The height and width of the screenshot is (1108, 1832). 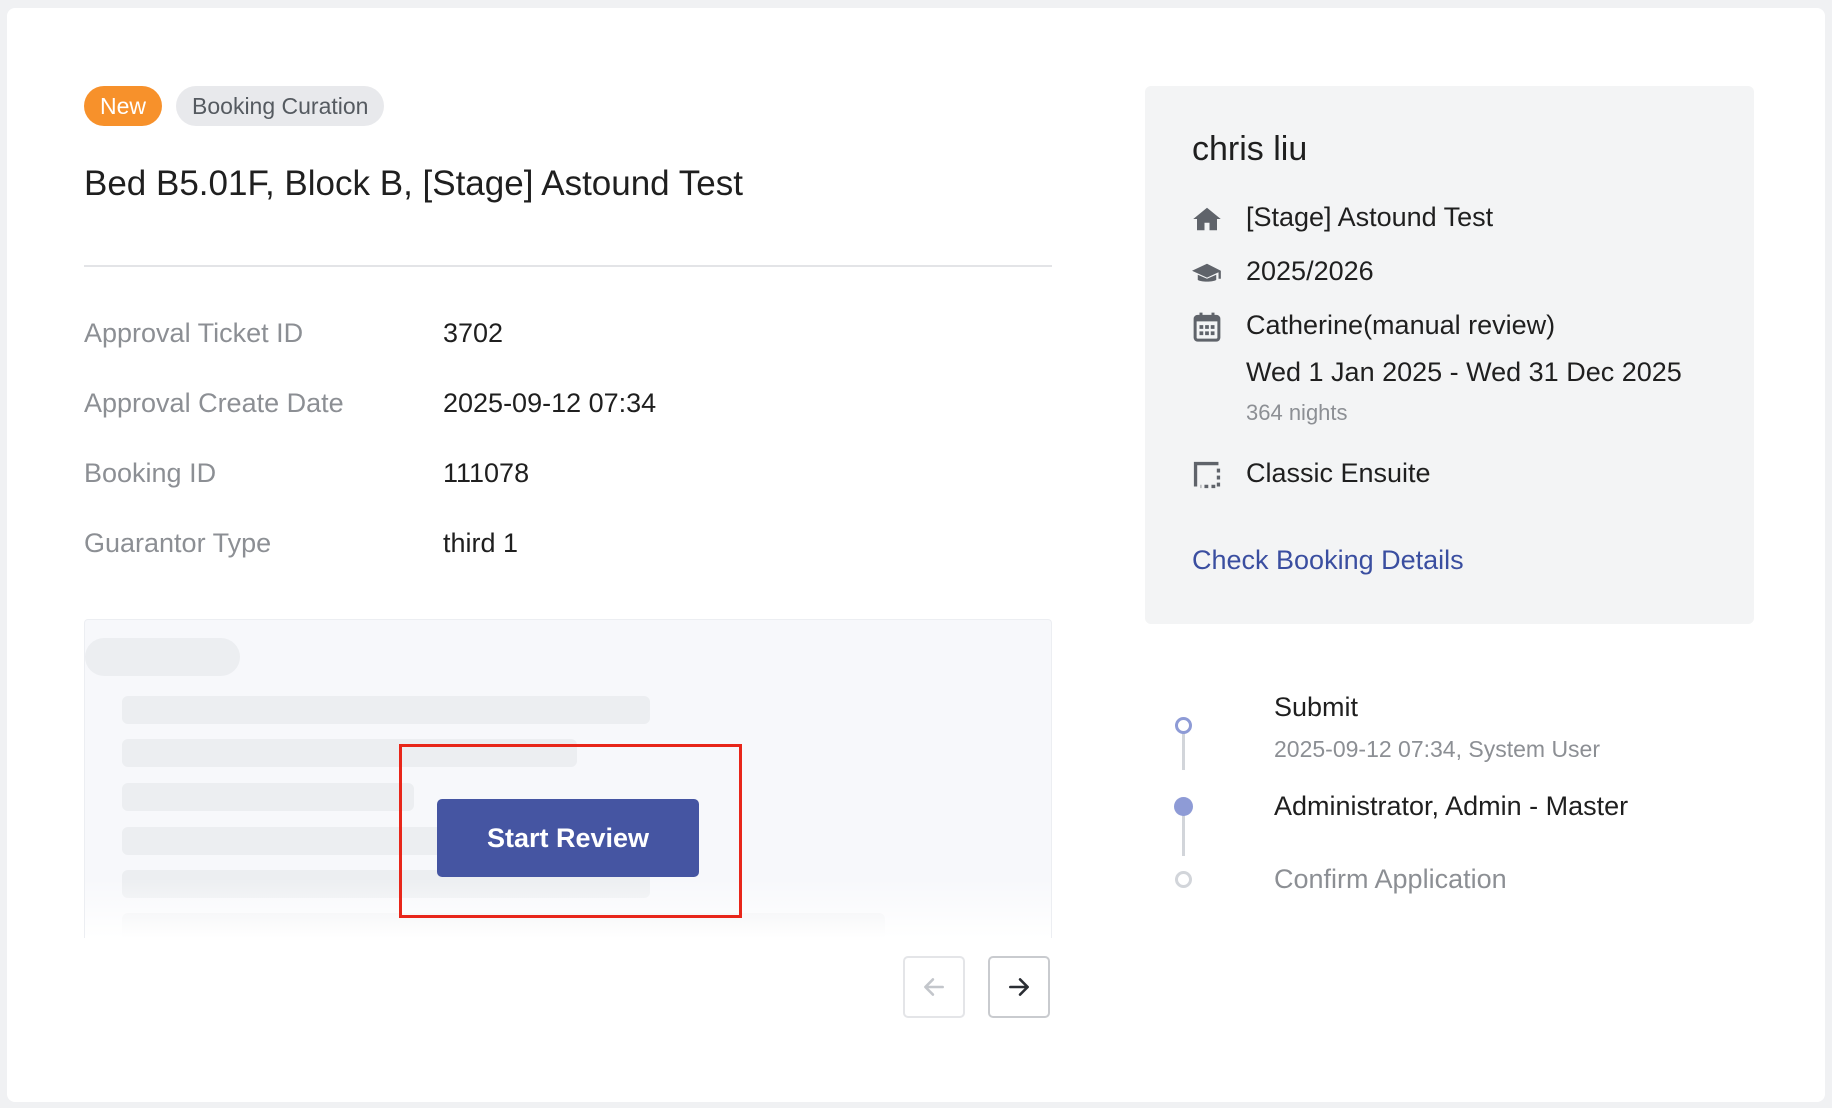 I want to click on room-icon, so click(x=1207, y=475).